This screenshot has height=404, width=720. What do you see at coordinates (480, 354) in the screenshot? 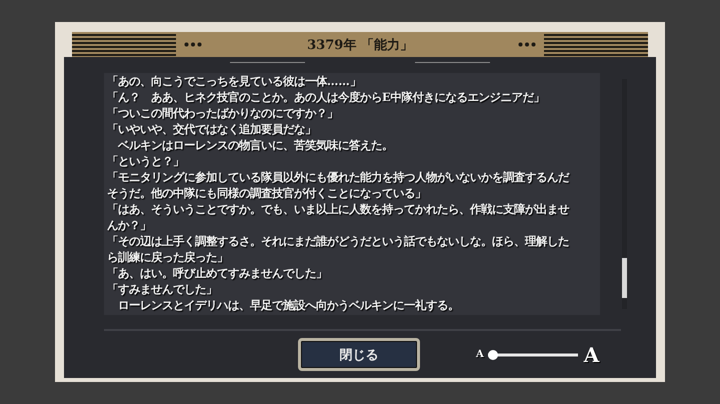
I see `small-text-label: A` at bounding box center [480, 354].